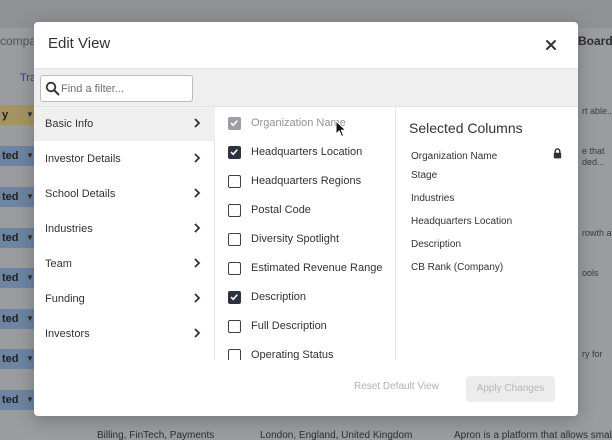  I want to click on filter-bar, so click(306, 87).